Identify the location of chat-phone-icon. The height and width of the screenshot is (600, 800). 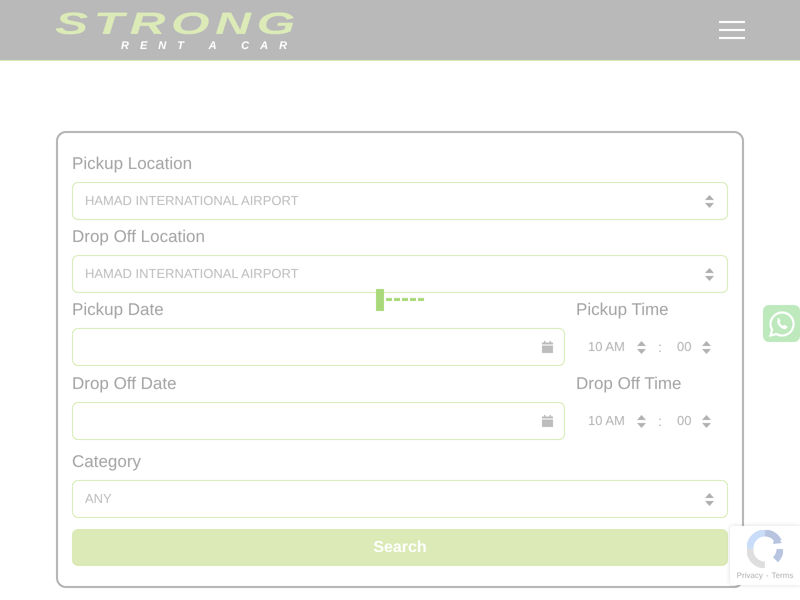
(782, 324).